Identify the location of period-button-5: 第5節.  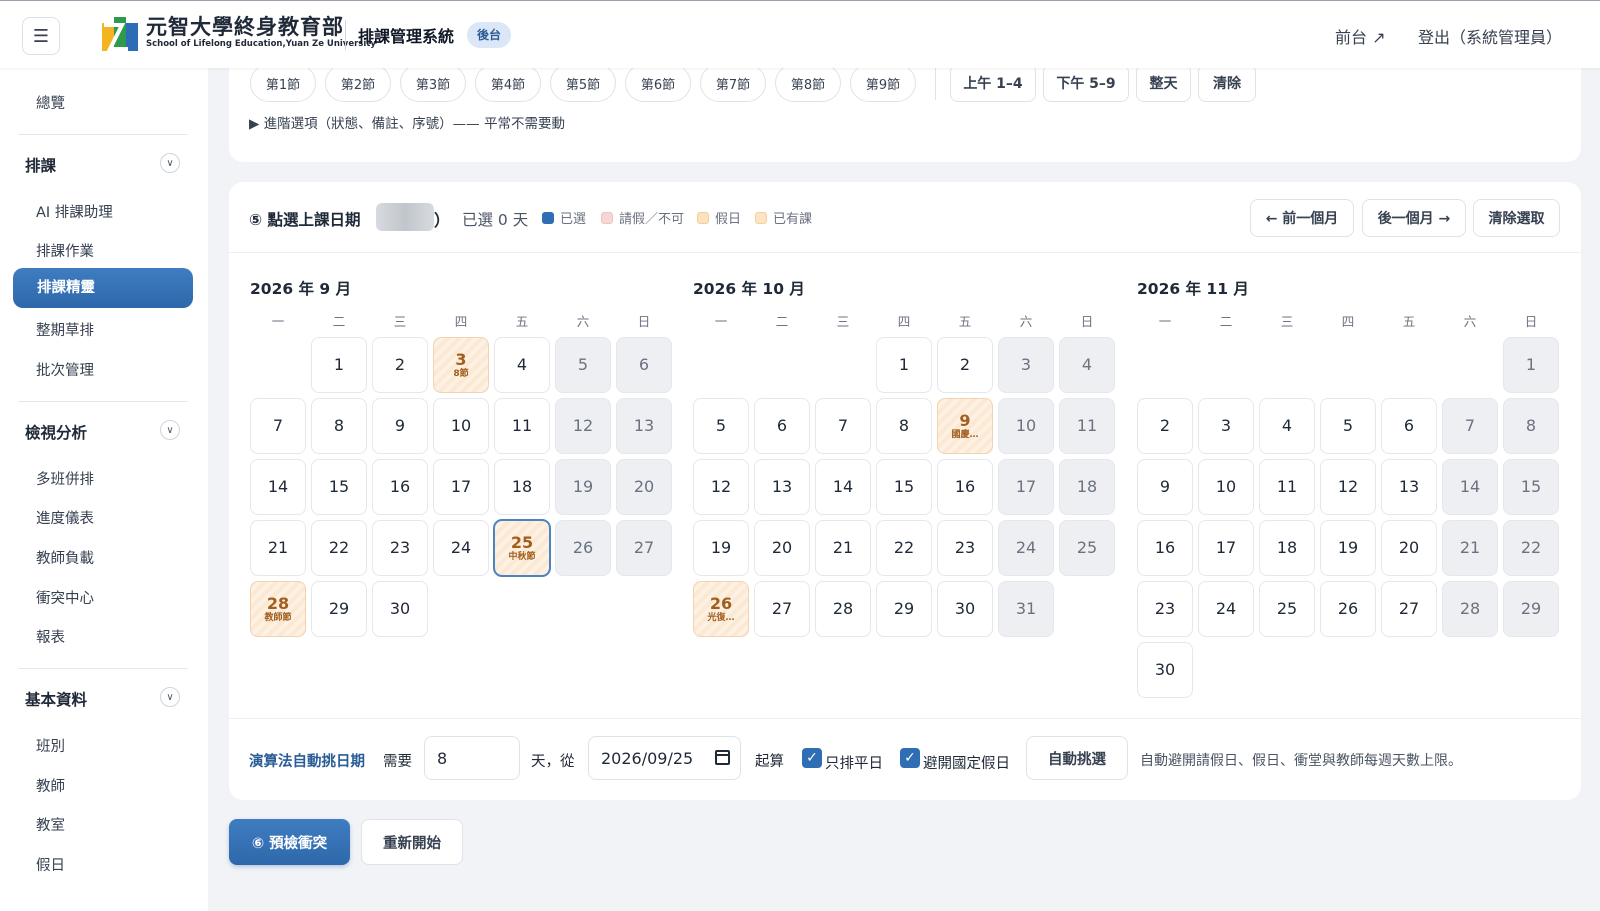
(583, 83).